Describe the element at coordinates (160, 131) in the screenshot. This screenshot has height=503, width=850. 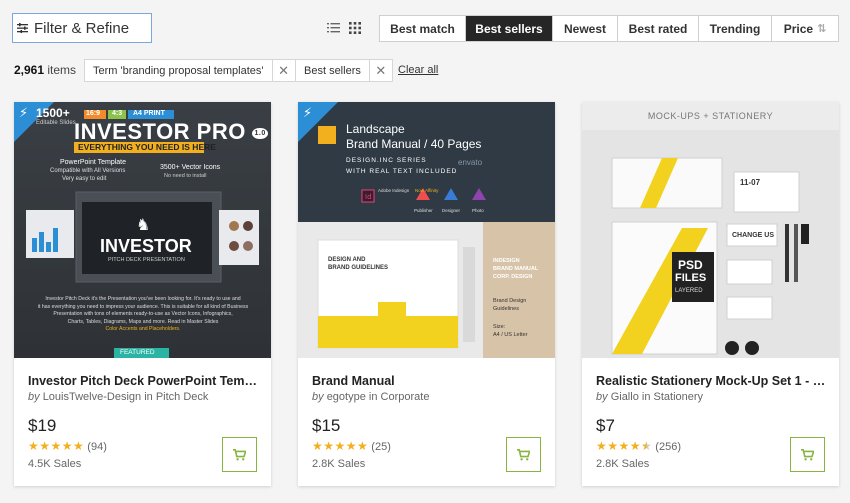
I see `thumb-brand-text: INVESTOR PRO` at that location.